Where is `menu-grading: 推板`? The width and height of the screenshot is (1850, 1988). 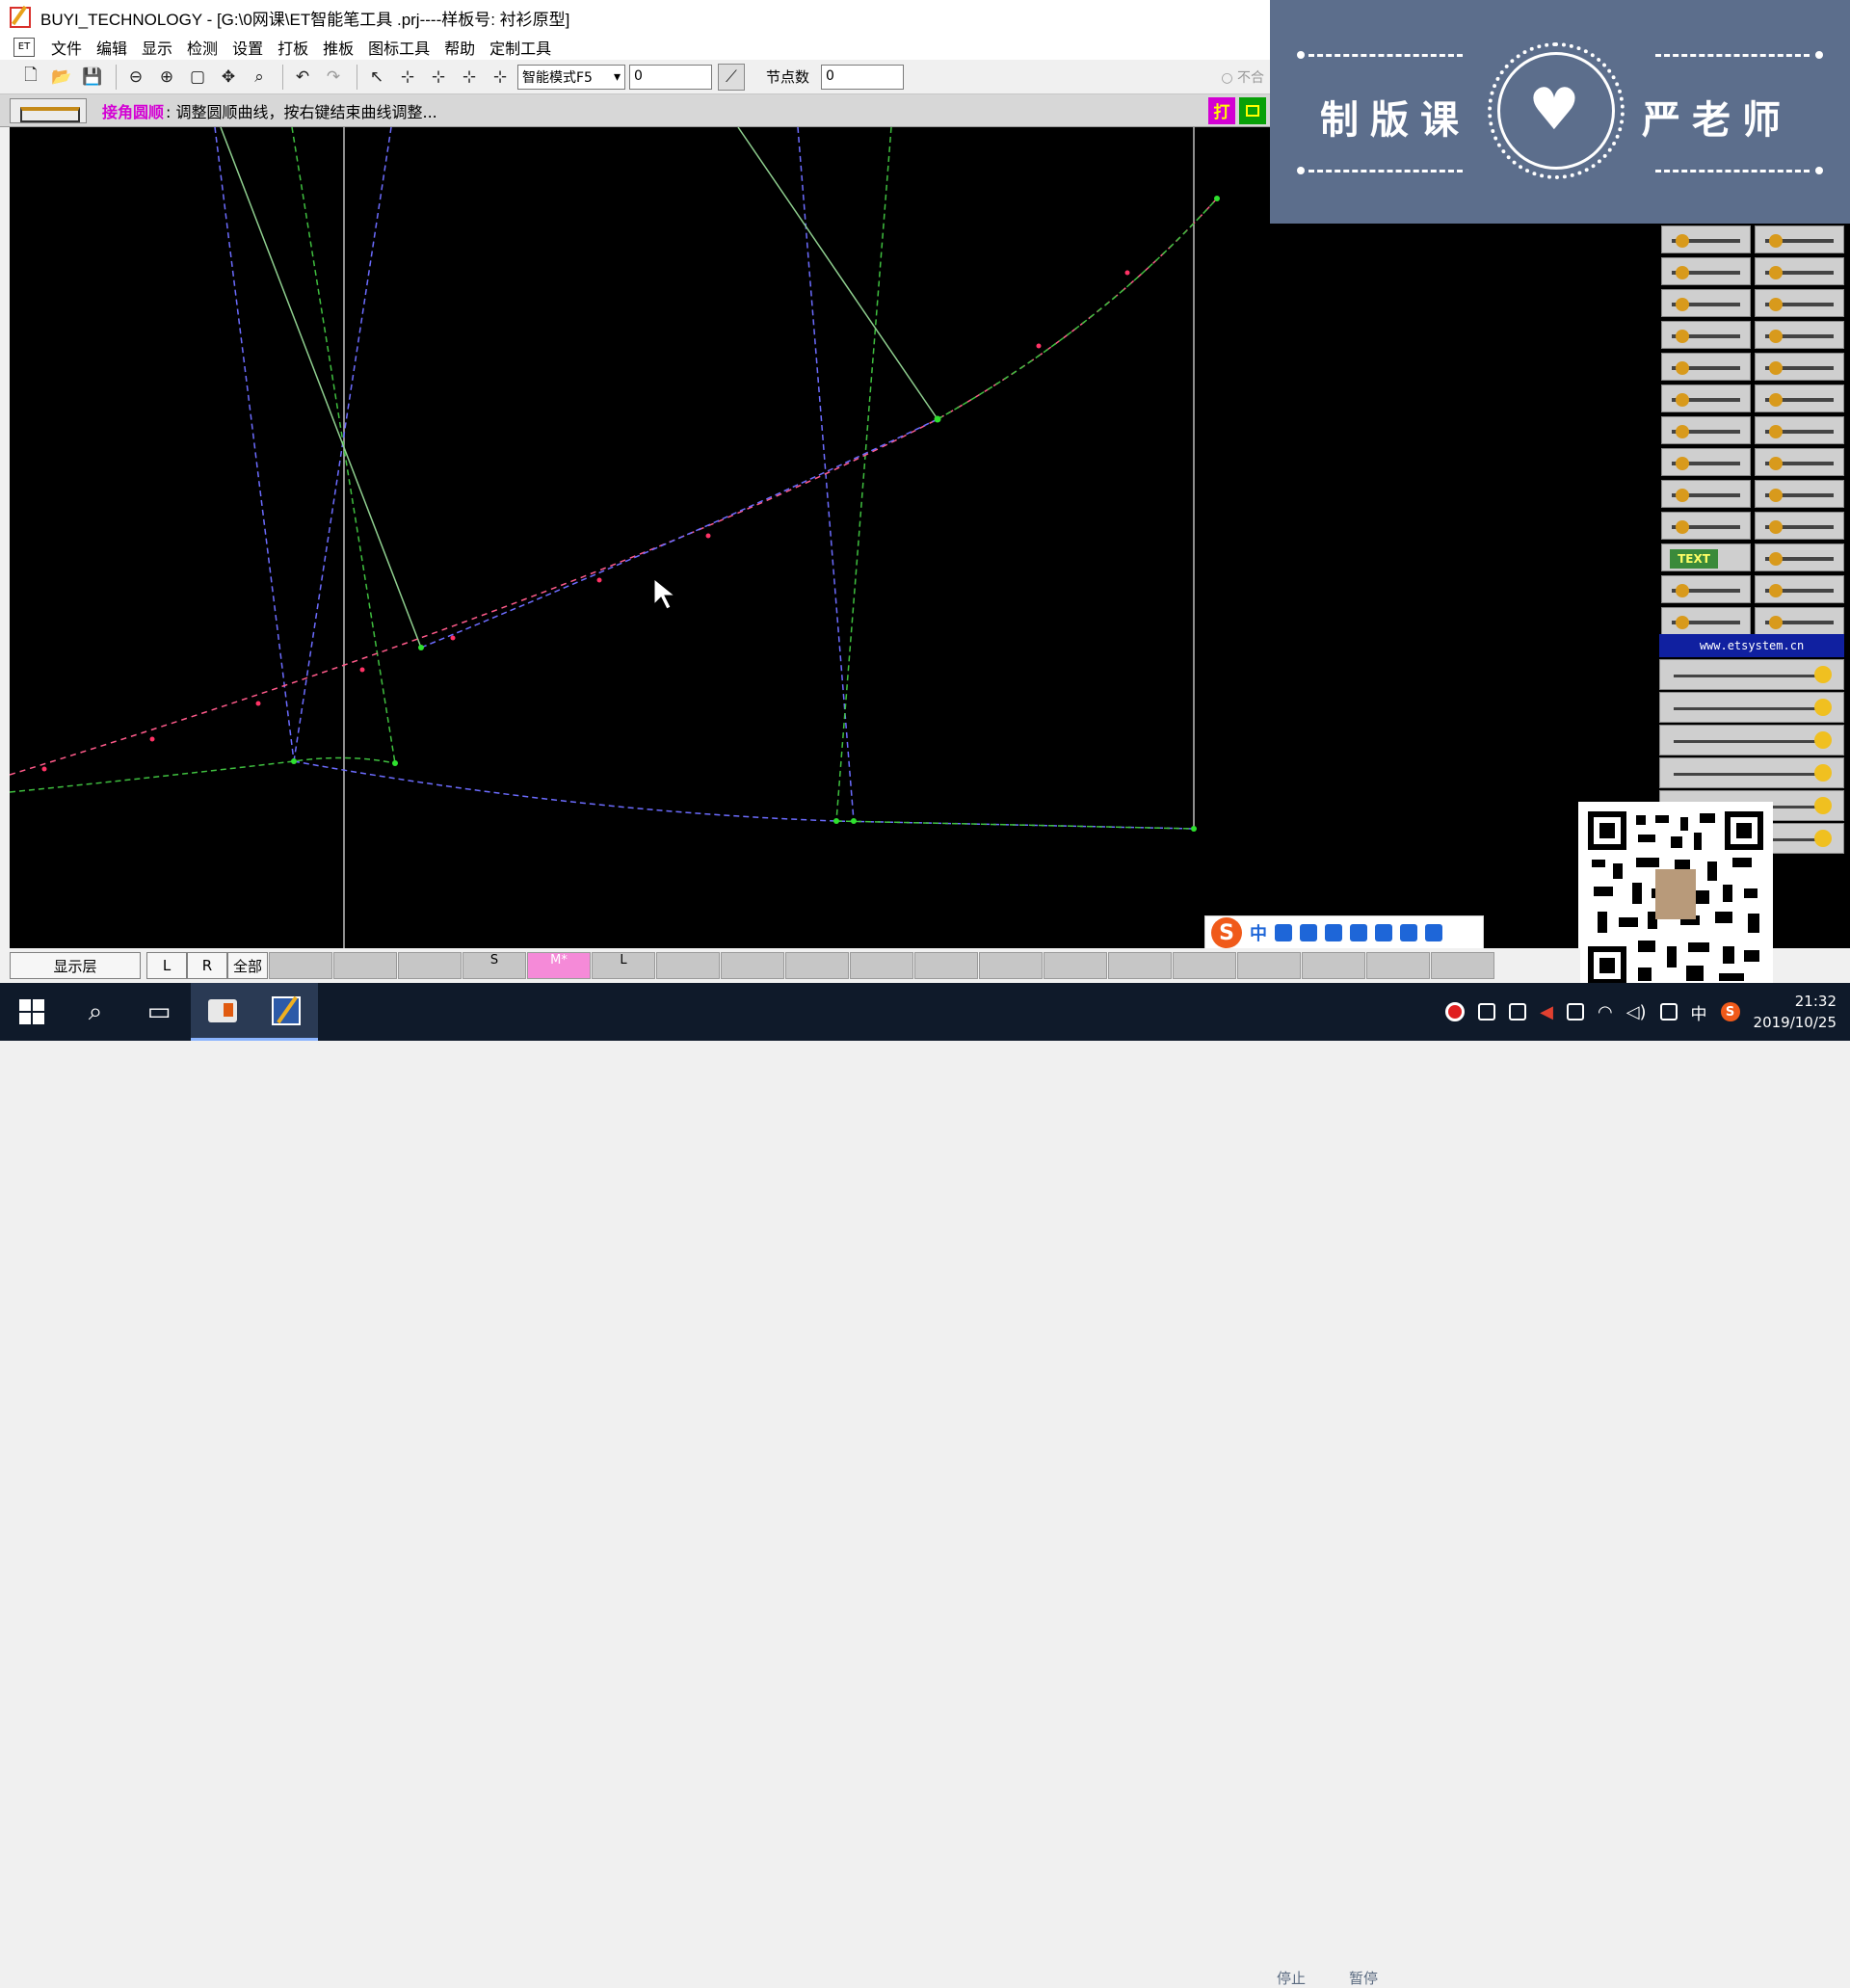 menu-grading: 推板 is located at coordinates (338, 47).